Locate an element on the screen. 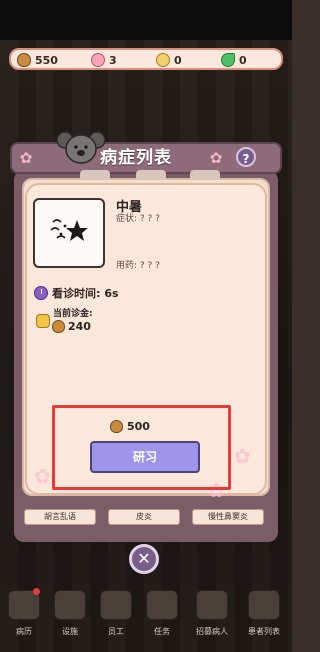 This screenshot has width=320, height=652. heatstroke-icon is located at coordinates (69, 230).